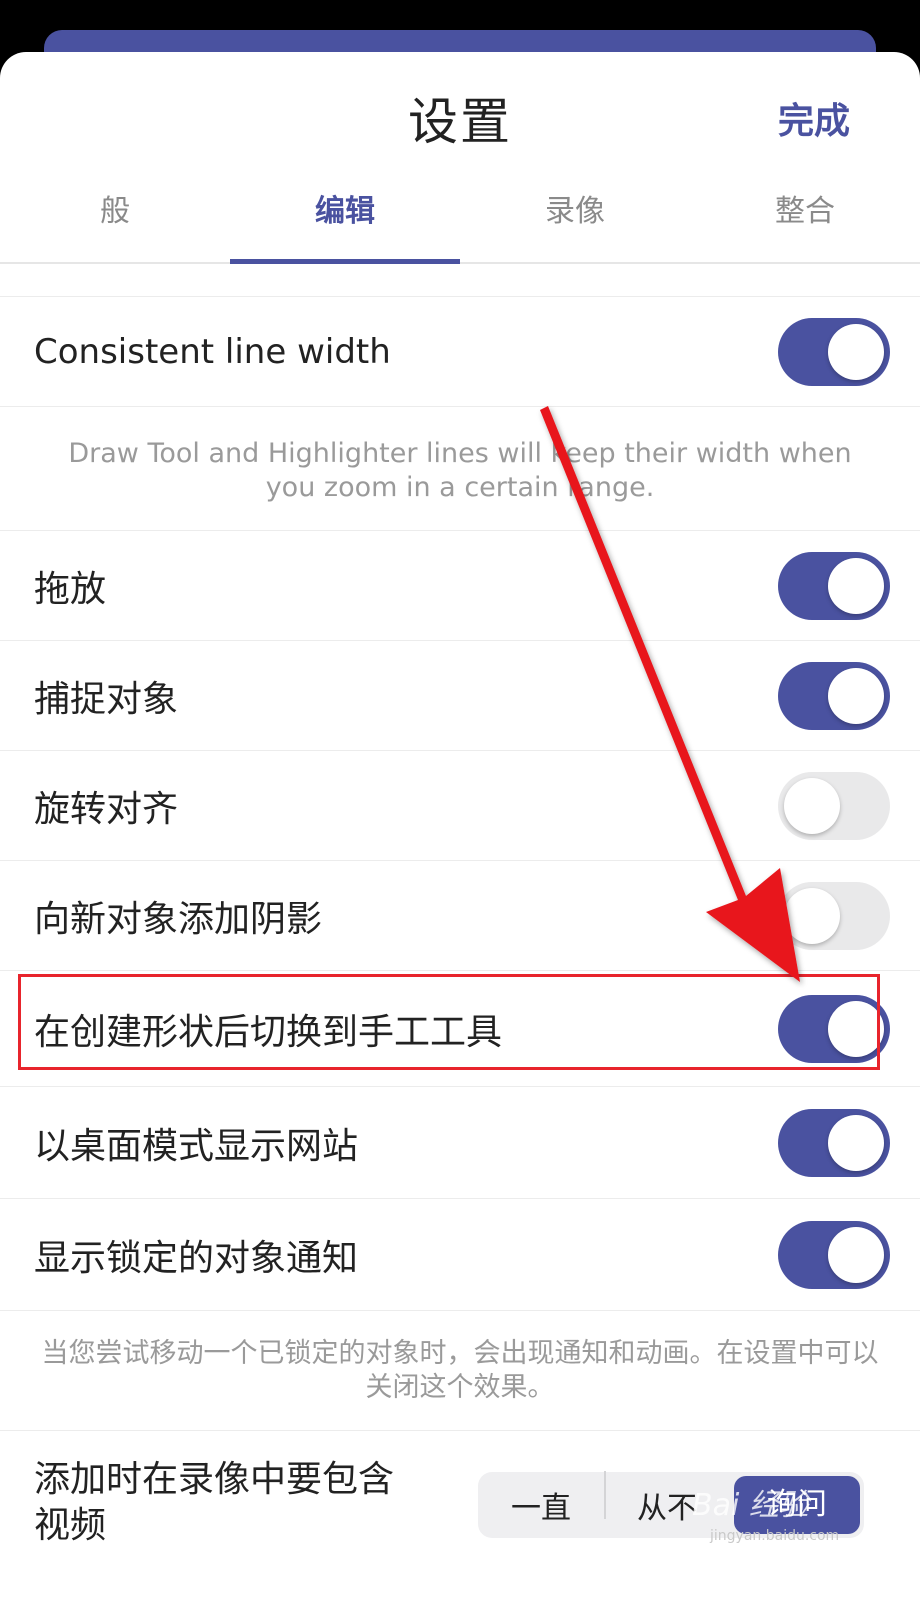 This screenshot has width=920, height=1600. Describe the element at coordinates (775, 1536) in the screenshot. I see `watermark-url: jingyan.baidu.com` at that location.